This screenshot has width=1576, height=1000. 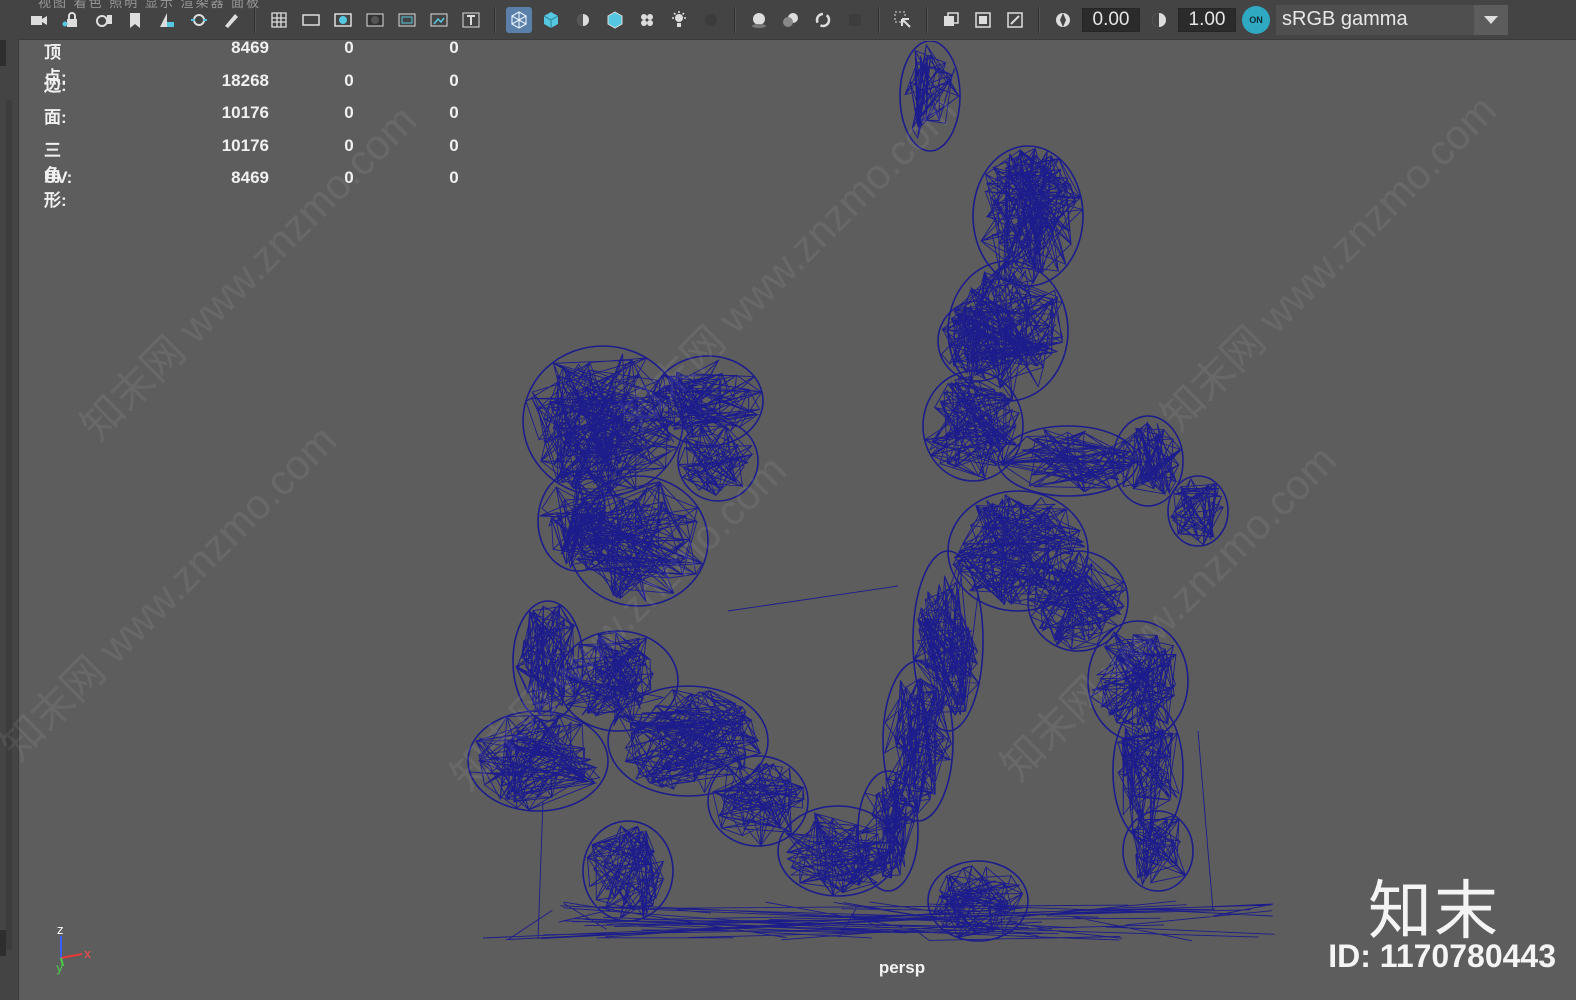 I want to click on backface-icon, so click(x=855, y=20).